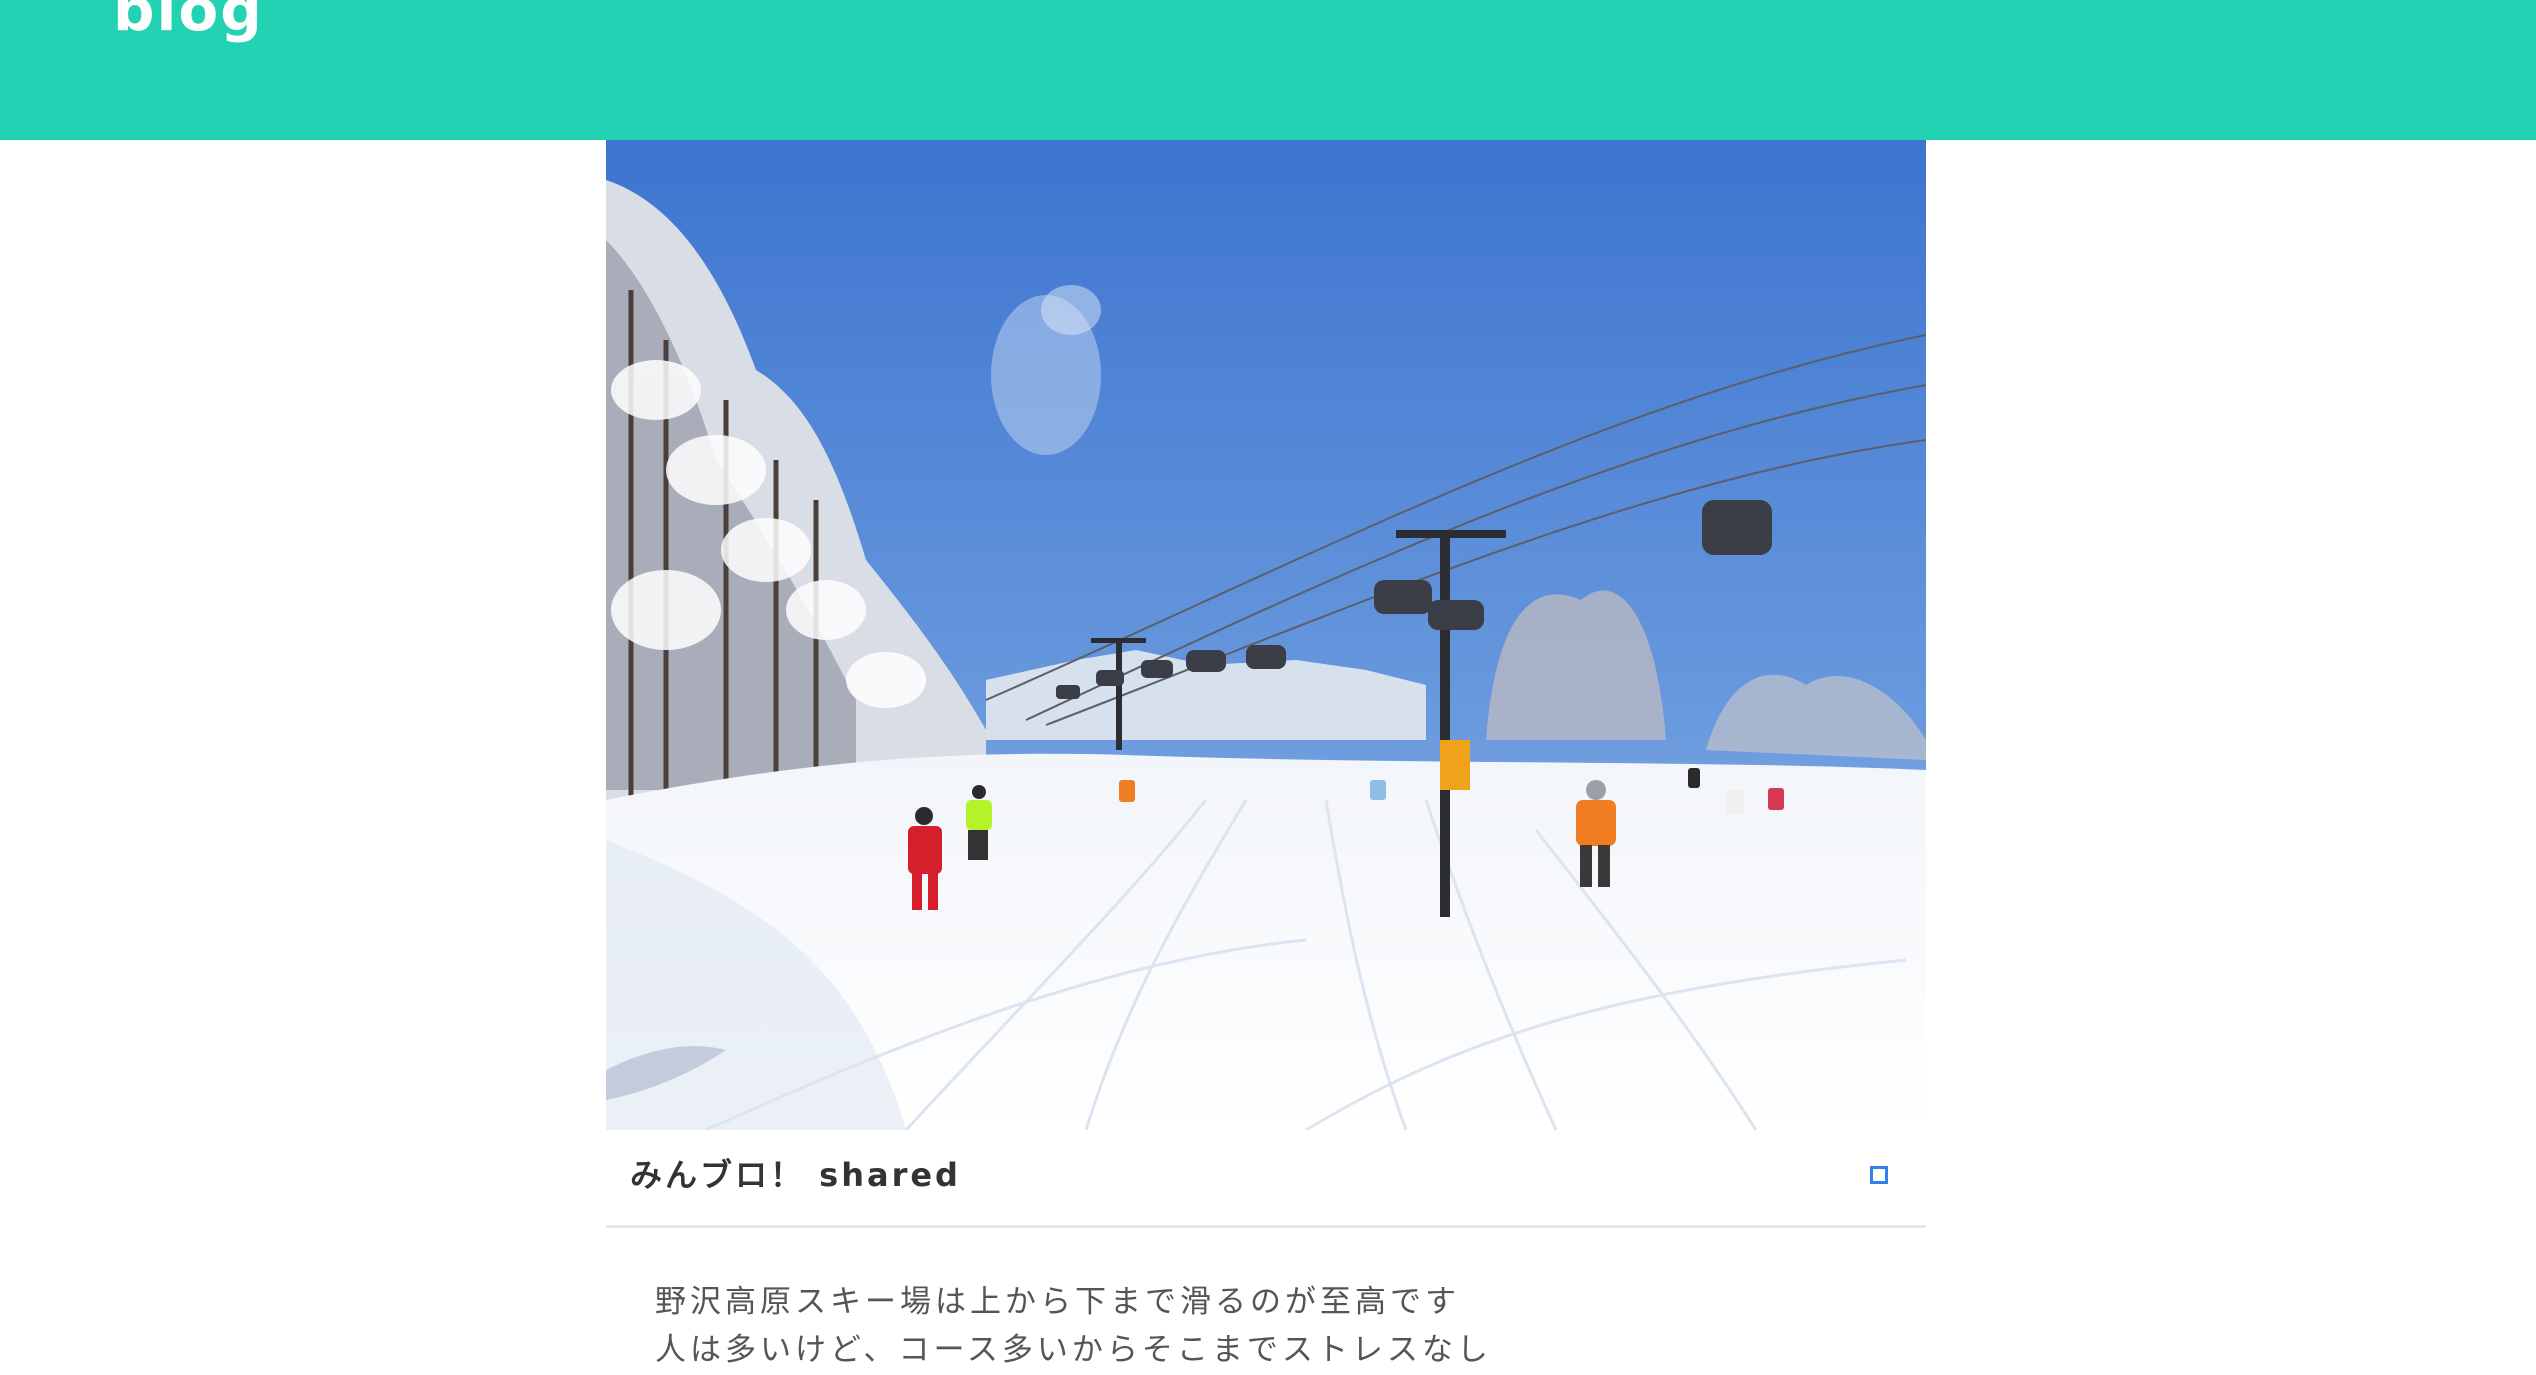  What do you see at coordinates (1057, 1302) in the screenshot?
I see `post-body-line: 野沢高原スキー場は上から下まで滑るのが至高です` at bounding box center [1057, 1302].